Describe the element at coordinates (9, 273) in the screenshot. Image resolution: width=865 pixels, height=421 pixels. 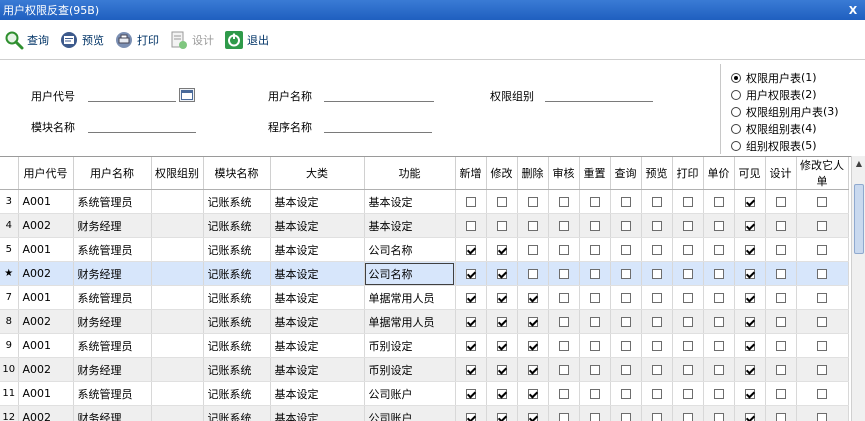
I see `row-number: ★` at that location.